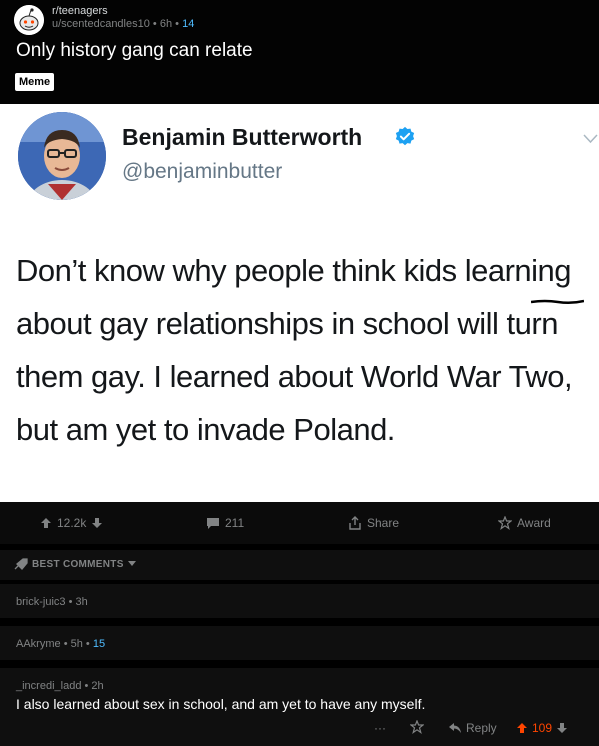 Image resolution: width=599 pixels, height=746 pixels. What do you see at coordinates (188, 24) in the screenshot?
I see `post-points: 14` at bounding box center [188, 24].